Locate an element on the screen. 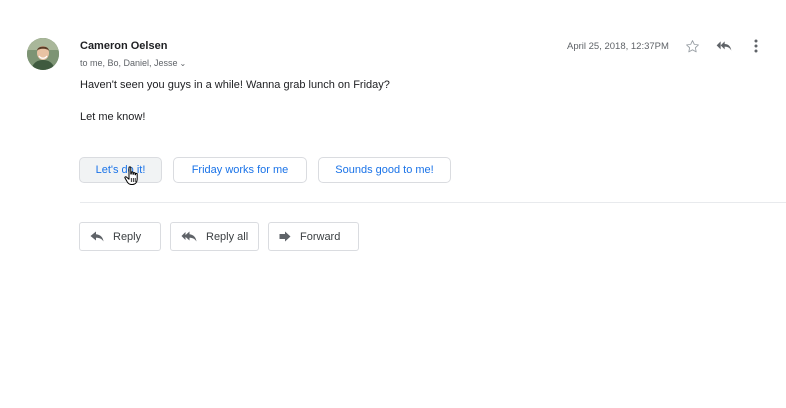 The image size is (786, 408). reply-all-button: Reply all is located at coordinates (214, 236).